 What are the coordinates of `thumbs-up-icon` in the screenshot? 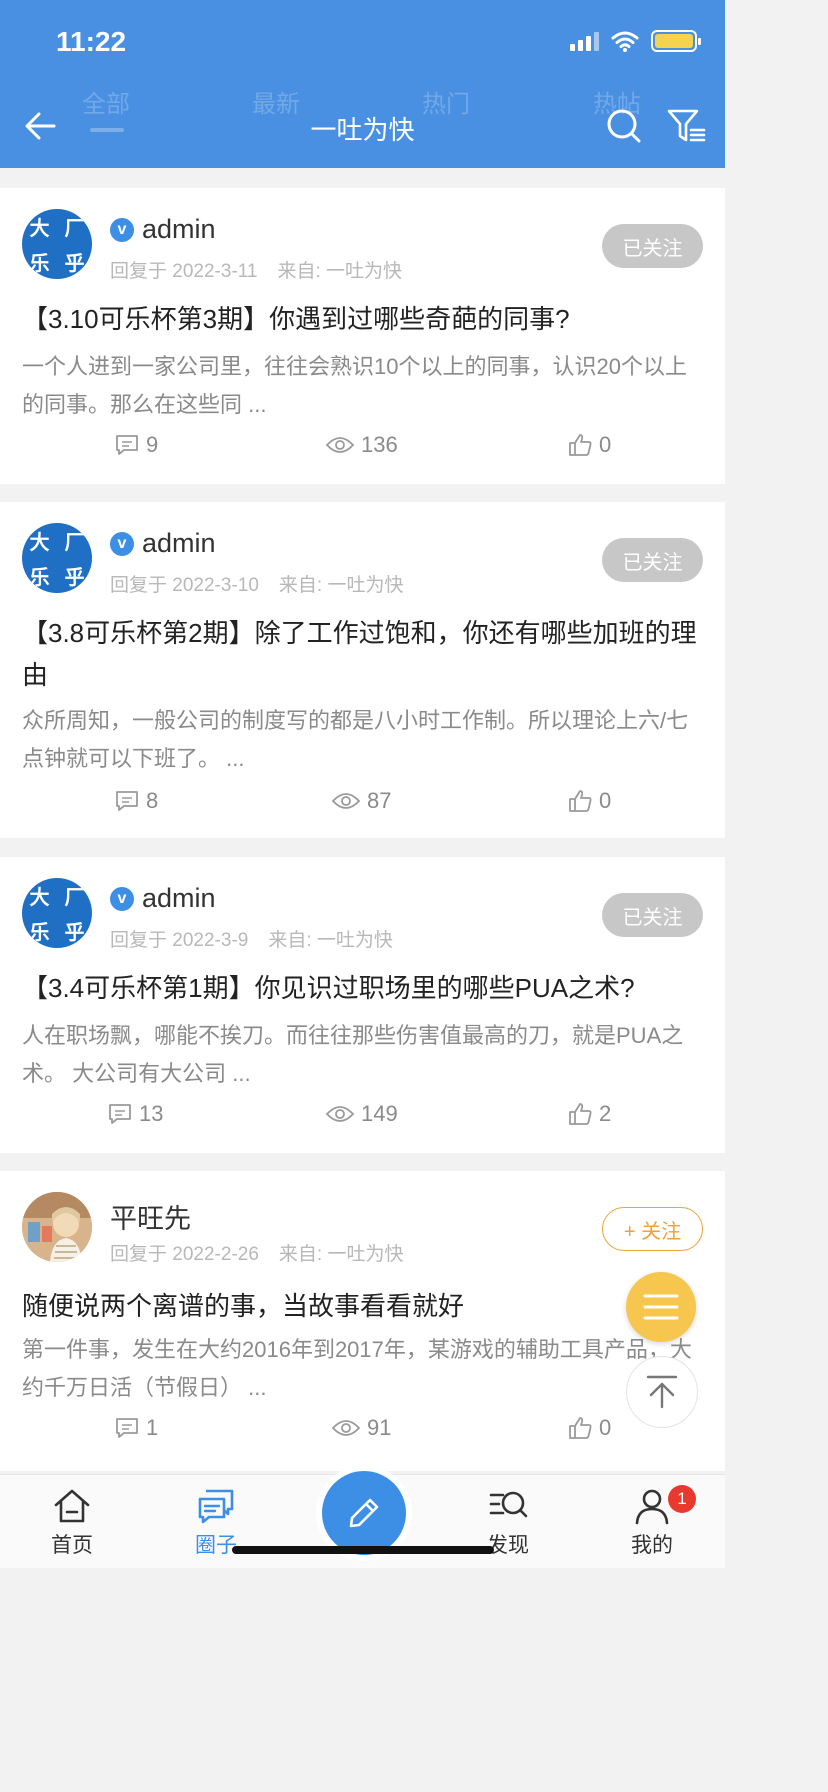 It's located at (580, 801).